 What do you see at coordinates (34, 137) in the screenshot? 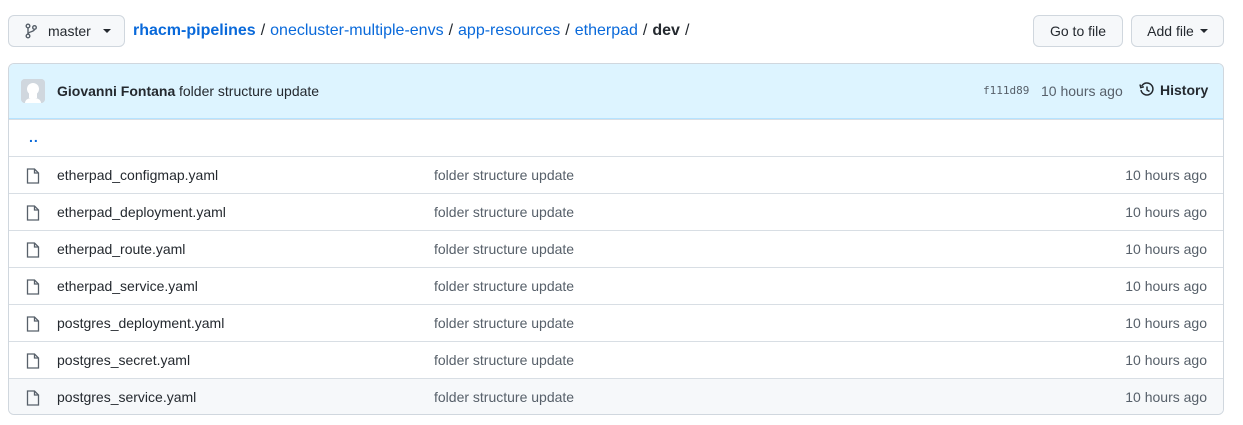
I see `parent-directory-link: ..` at bounding box center [34, 137].